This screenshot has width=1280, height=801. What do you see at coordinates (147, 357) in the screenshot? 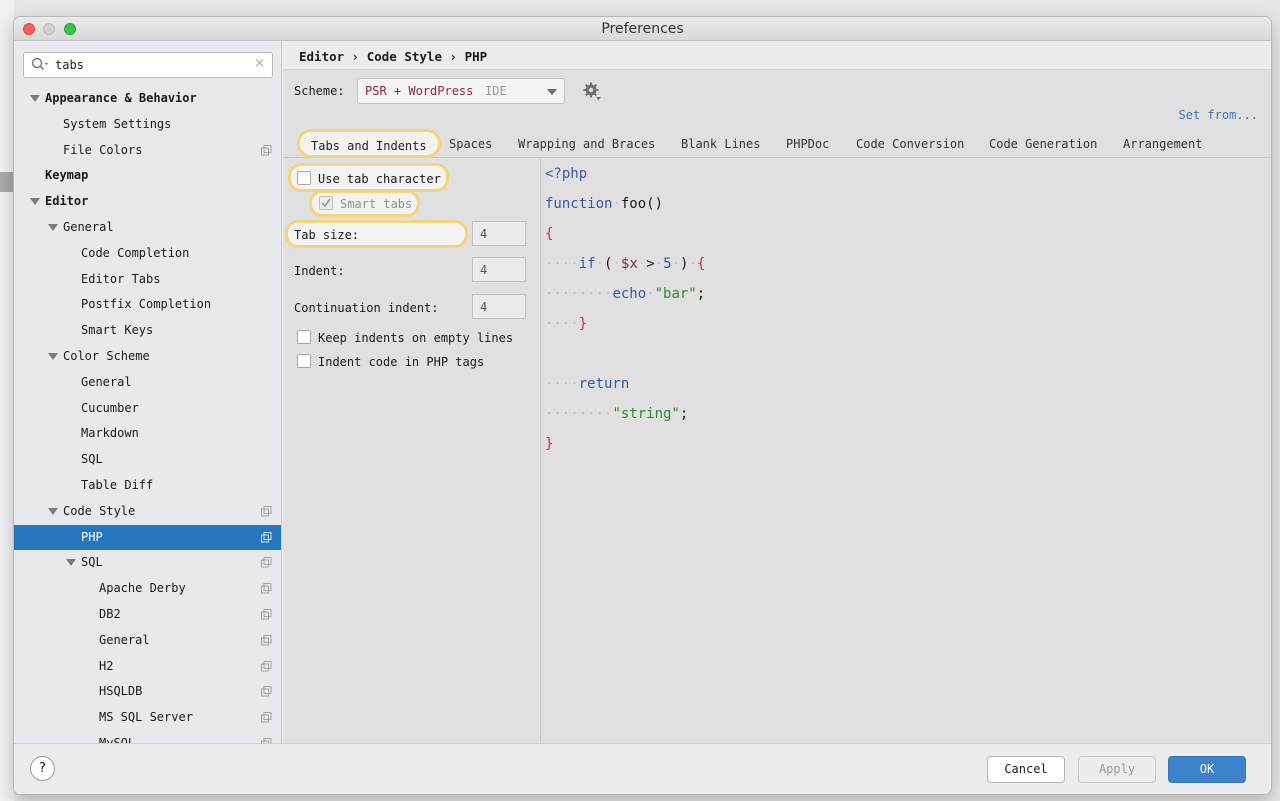
I see `sidebar-item: Color Scheme` at bounding box center [147, 357].